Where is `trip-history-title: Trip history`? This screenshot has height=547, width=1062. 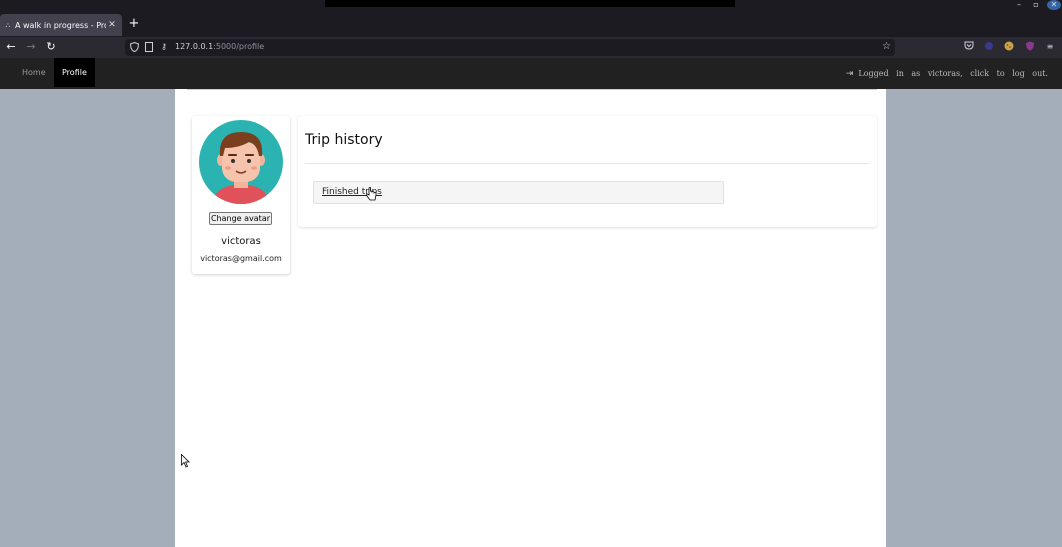 trip-history-title: Trip history is located at coordinates (344, 140).